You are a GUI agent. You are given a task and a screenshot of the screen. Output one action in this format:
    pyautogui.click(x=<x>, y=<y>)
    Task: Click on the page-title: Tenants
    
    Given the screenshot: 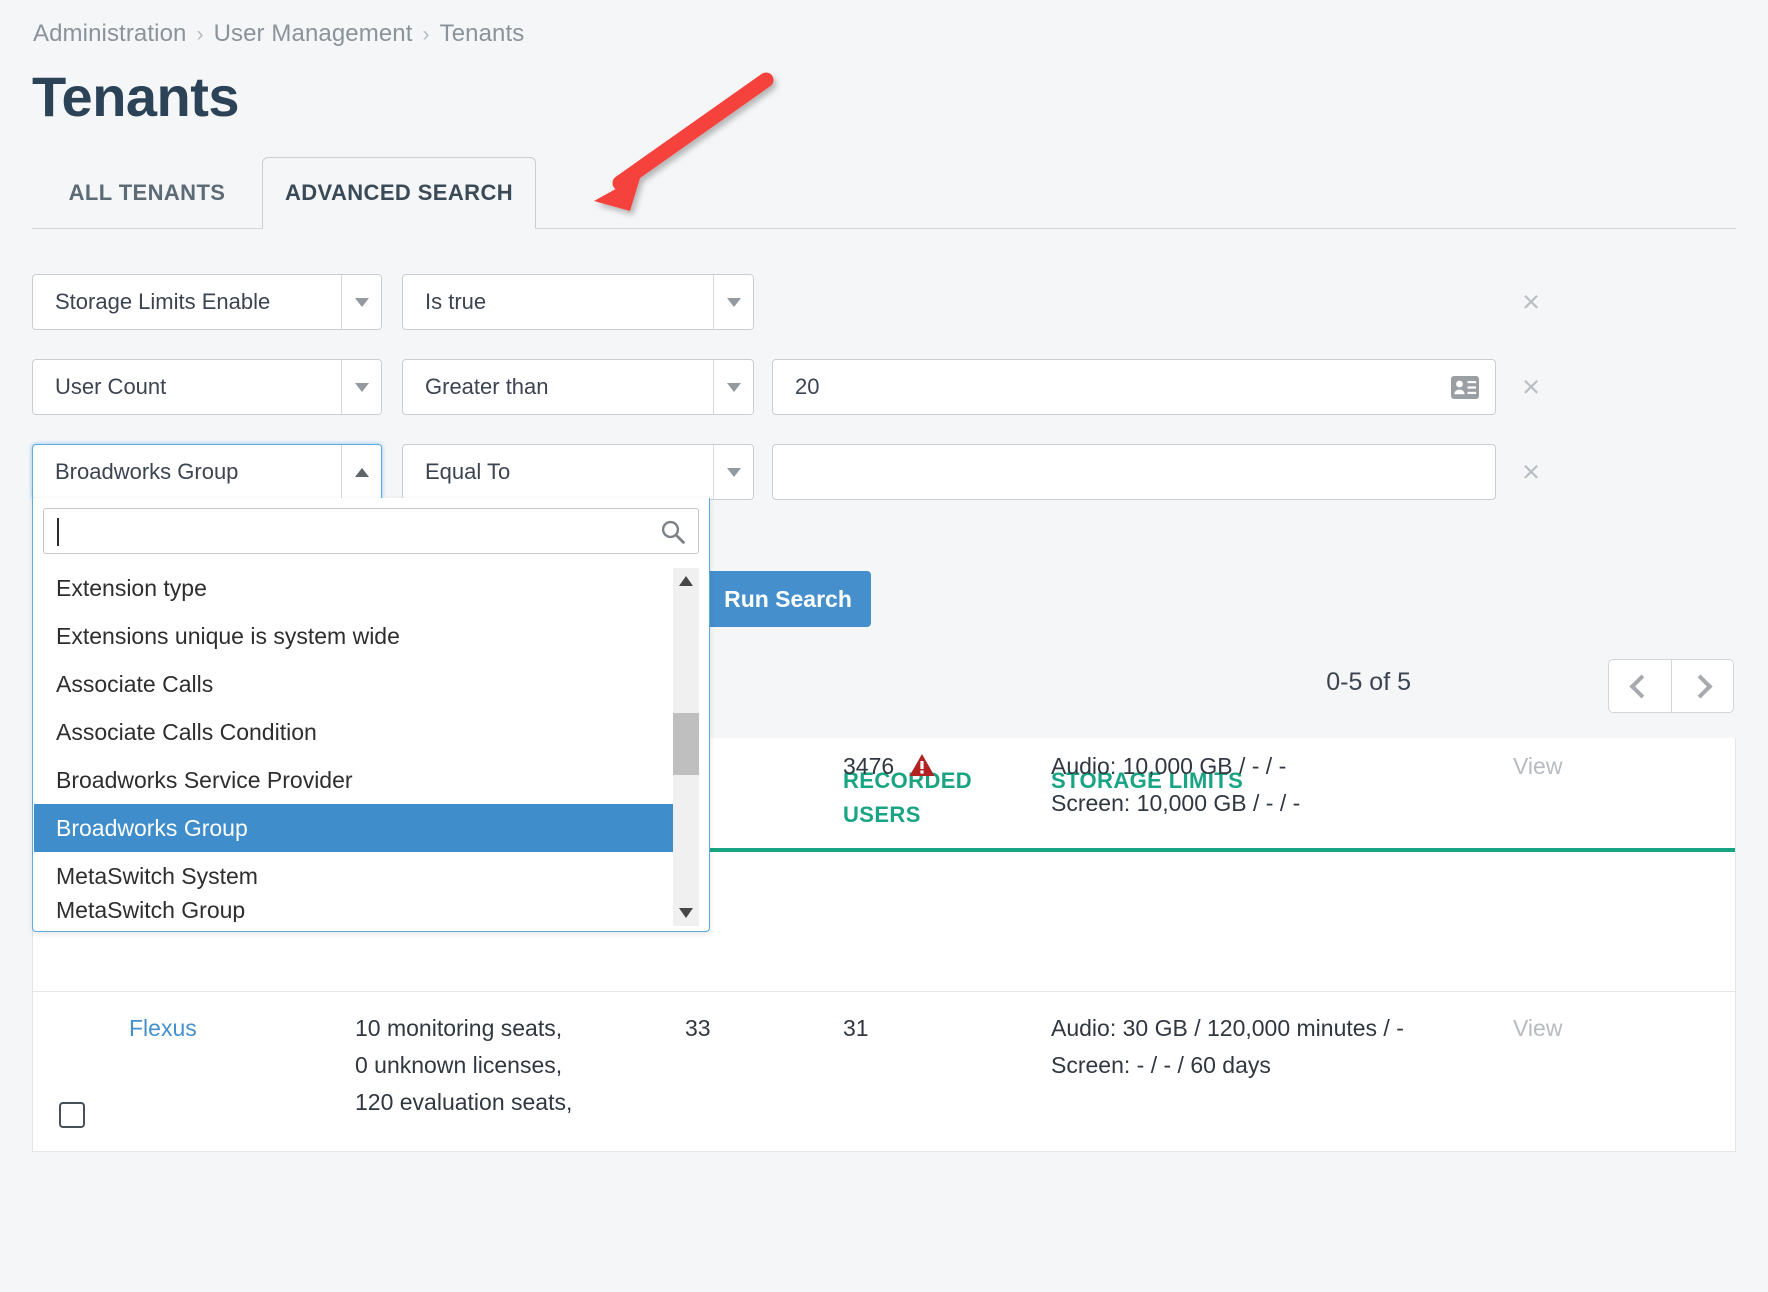 What is the action you would take?
    pyautogui.click(x=136, y=96)
    